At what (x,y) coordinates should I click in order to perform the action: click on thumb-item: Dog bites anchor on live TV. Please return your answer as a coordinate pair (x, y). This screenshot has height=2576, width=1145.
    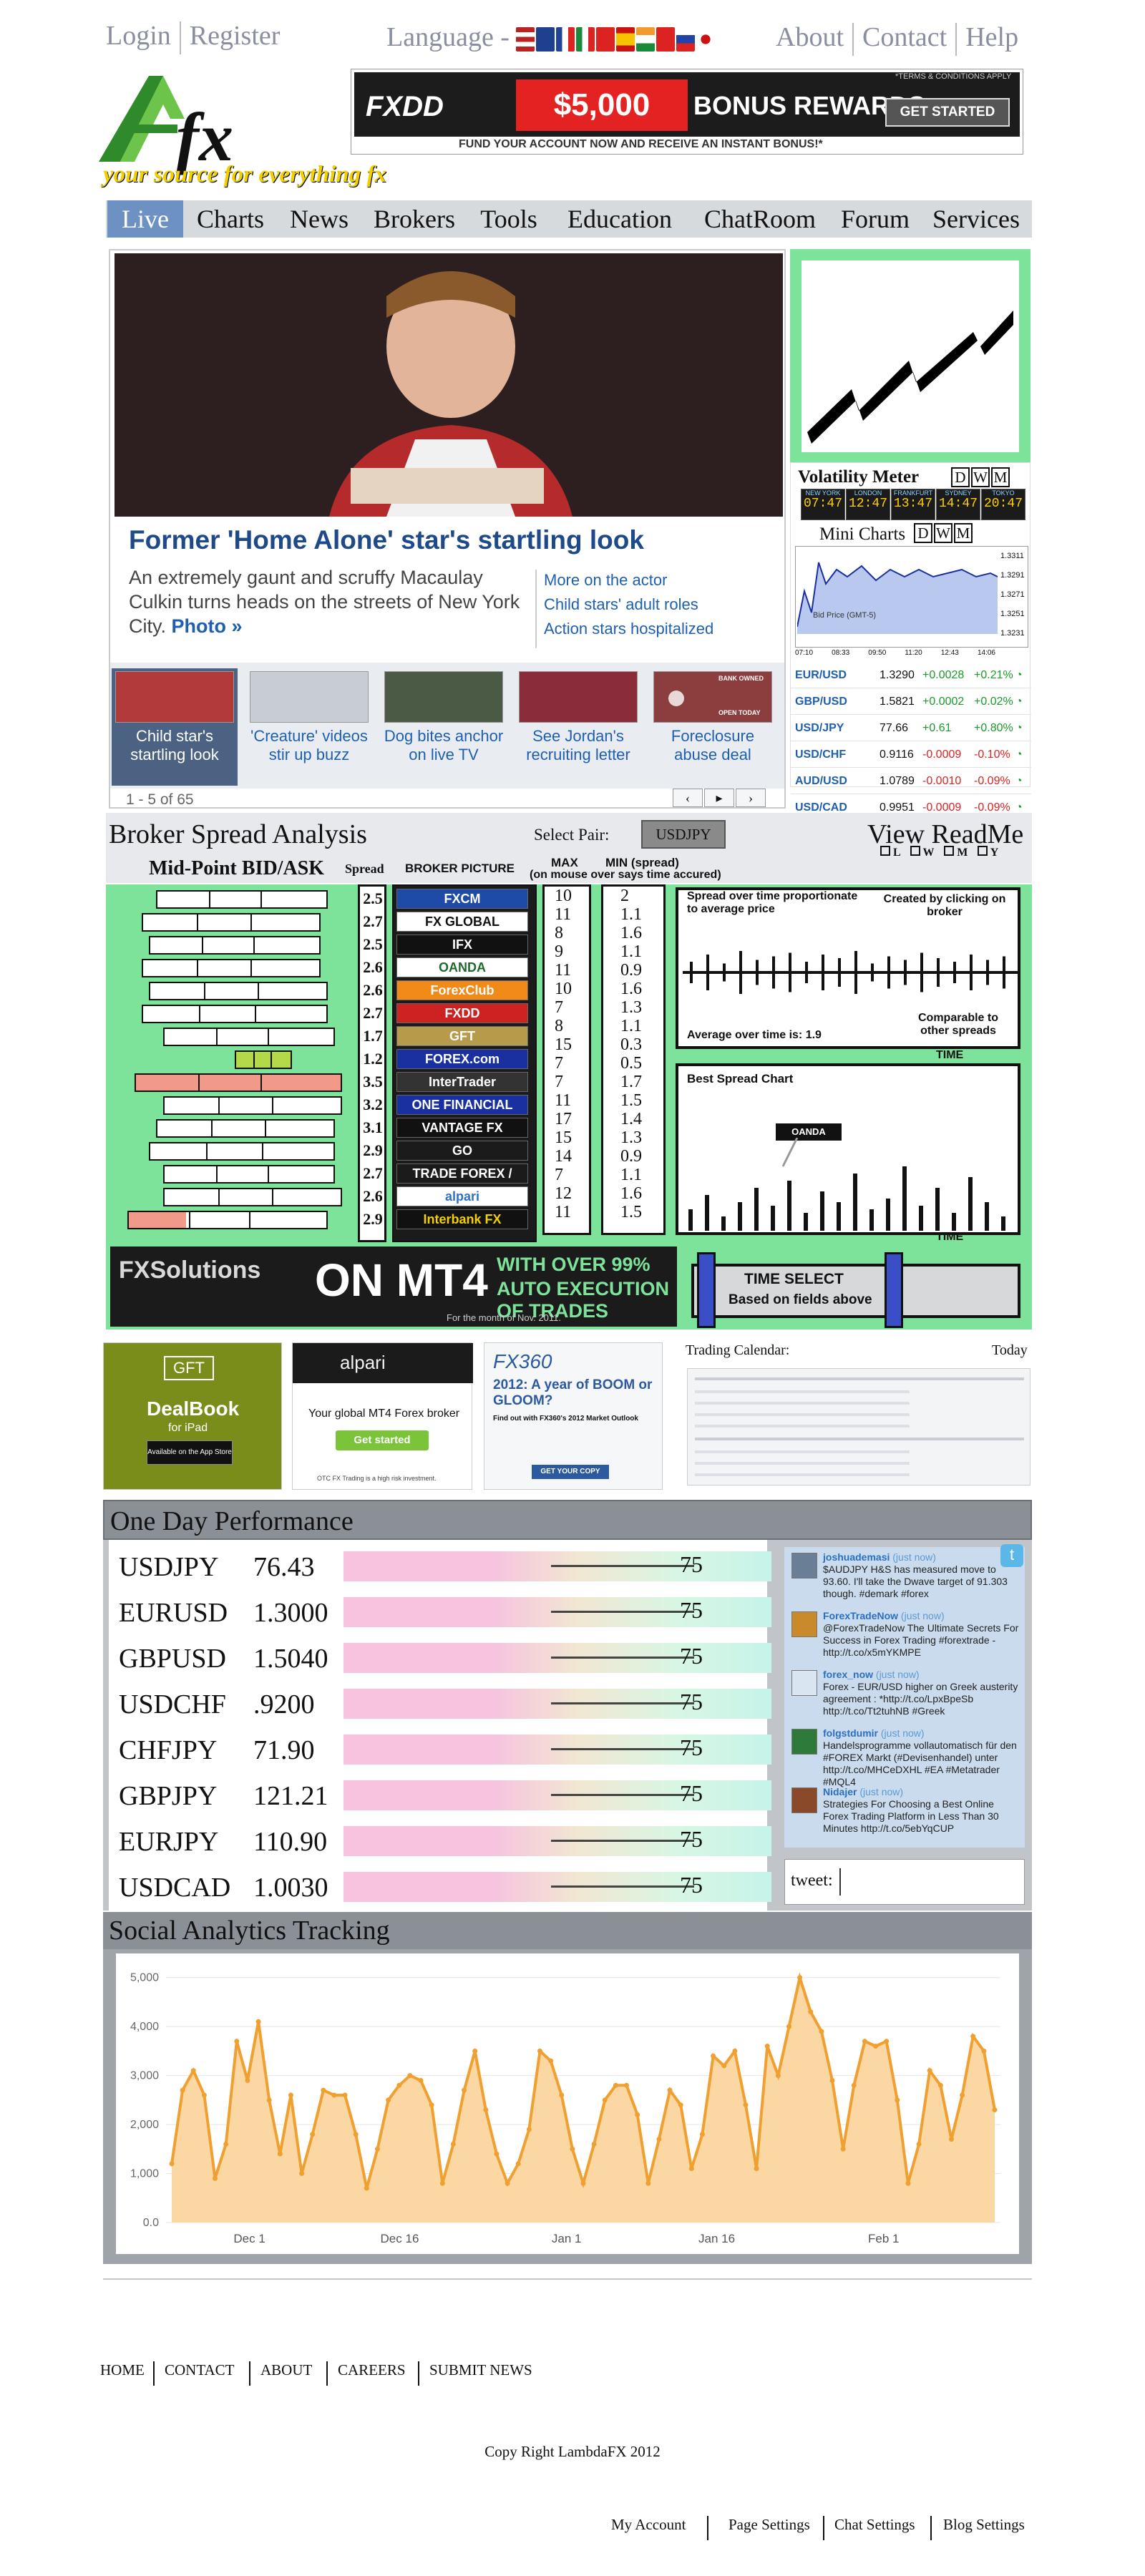
    Looking at the image, I should click on (444, 727).